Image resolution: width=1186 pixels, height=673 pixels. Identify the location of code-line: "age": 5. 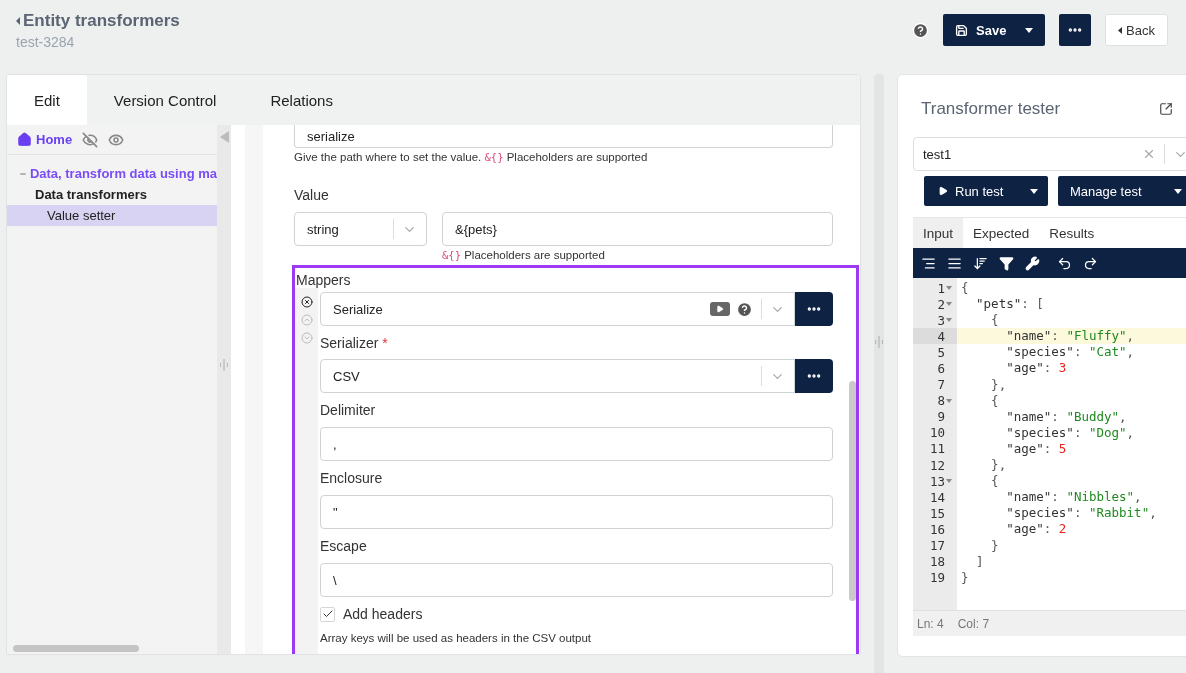
(1036, 449).